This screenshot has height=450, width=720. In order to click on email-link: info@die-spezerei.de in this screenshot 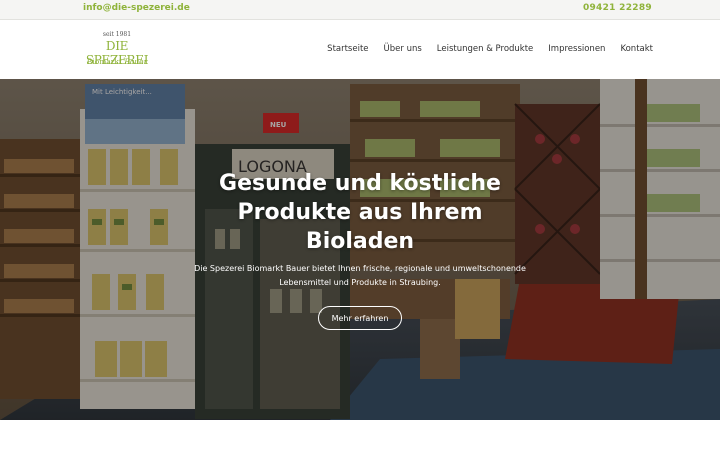, I will do `click(136, 8)`.